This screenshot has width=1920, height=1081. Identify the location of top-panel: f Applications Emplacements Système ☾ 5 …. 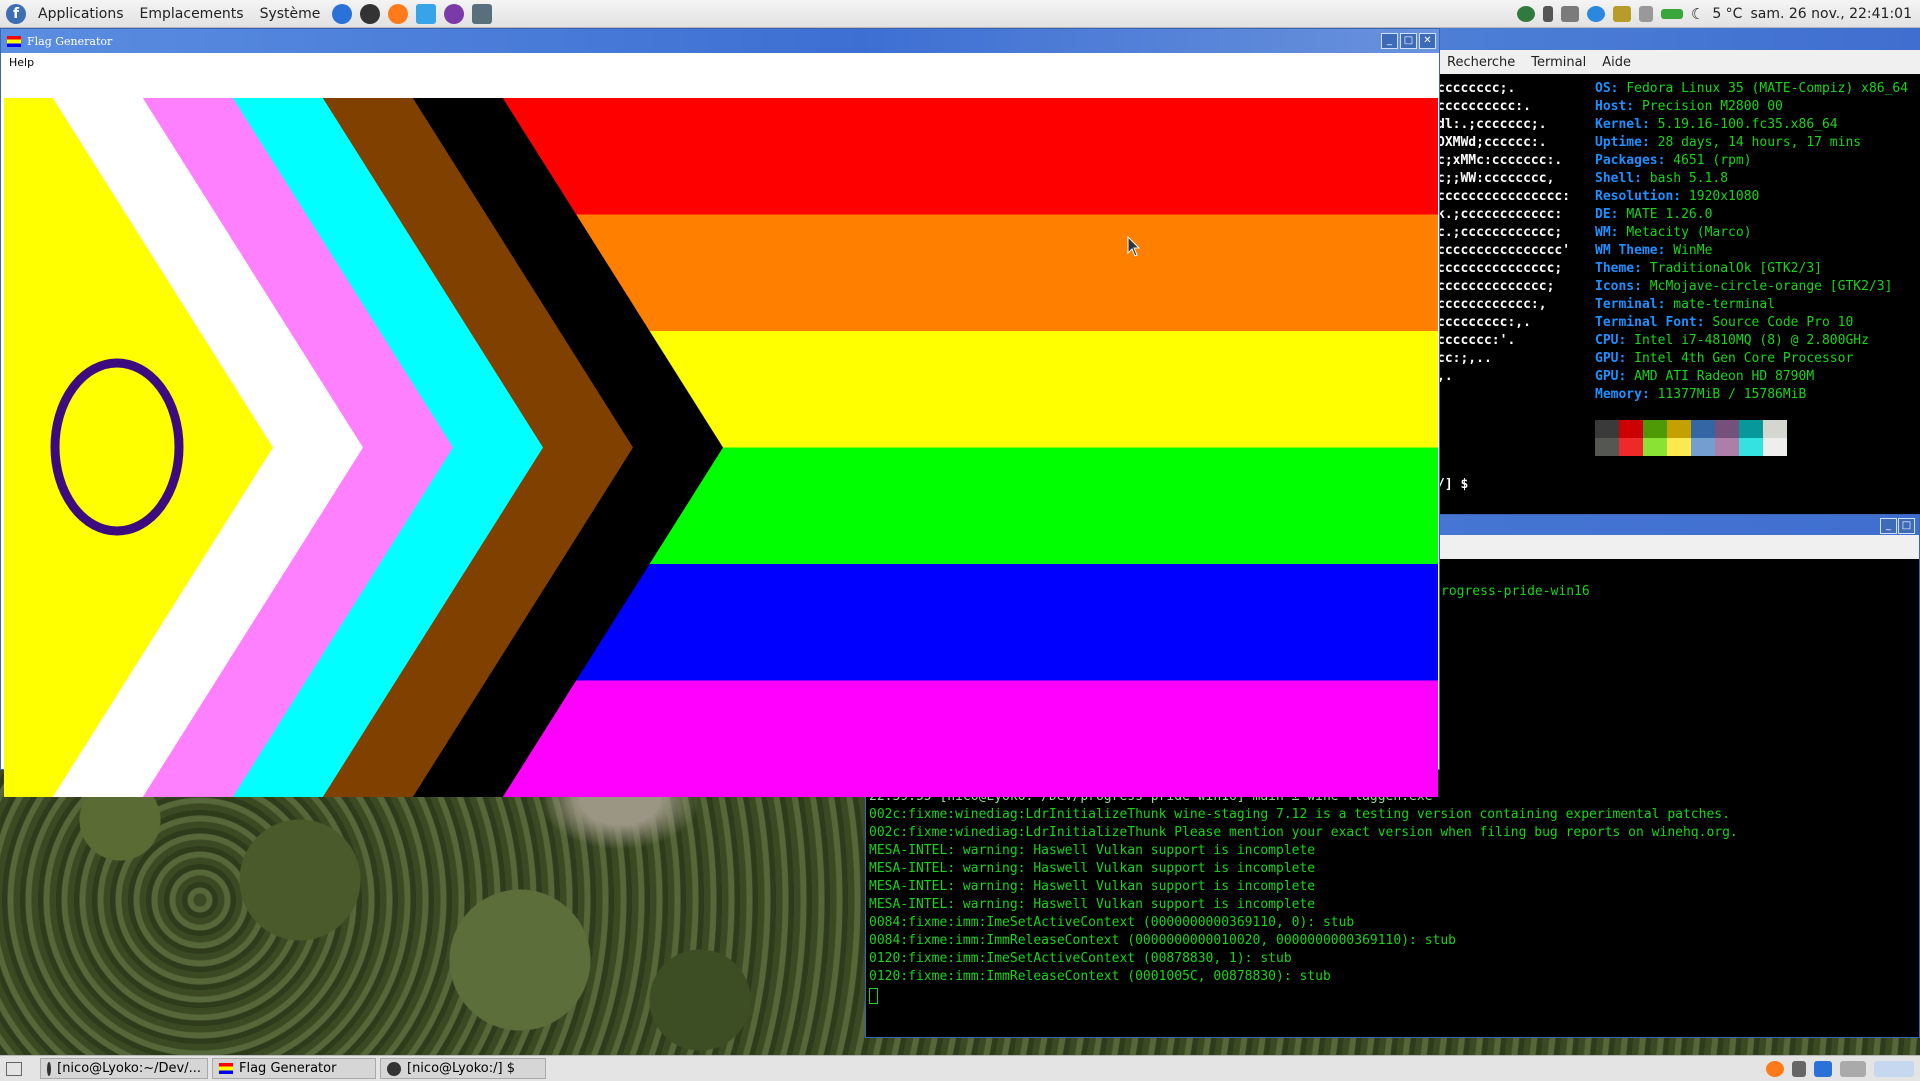
(960, 14).